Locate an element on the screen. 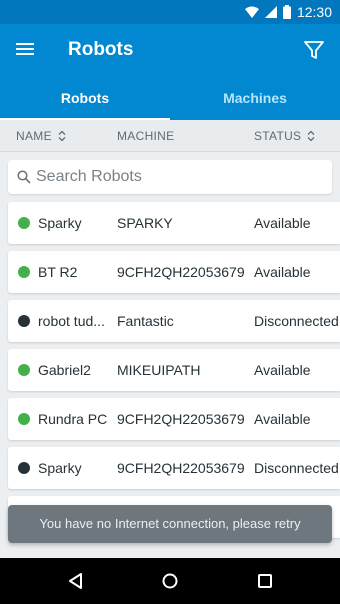 Image resolution: width=340 pixels, height=604 pixels. back-icon is located at coordinates (76, 581).